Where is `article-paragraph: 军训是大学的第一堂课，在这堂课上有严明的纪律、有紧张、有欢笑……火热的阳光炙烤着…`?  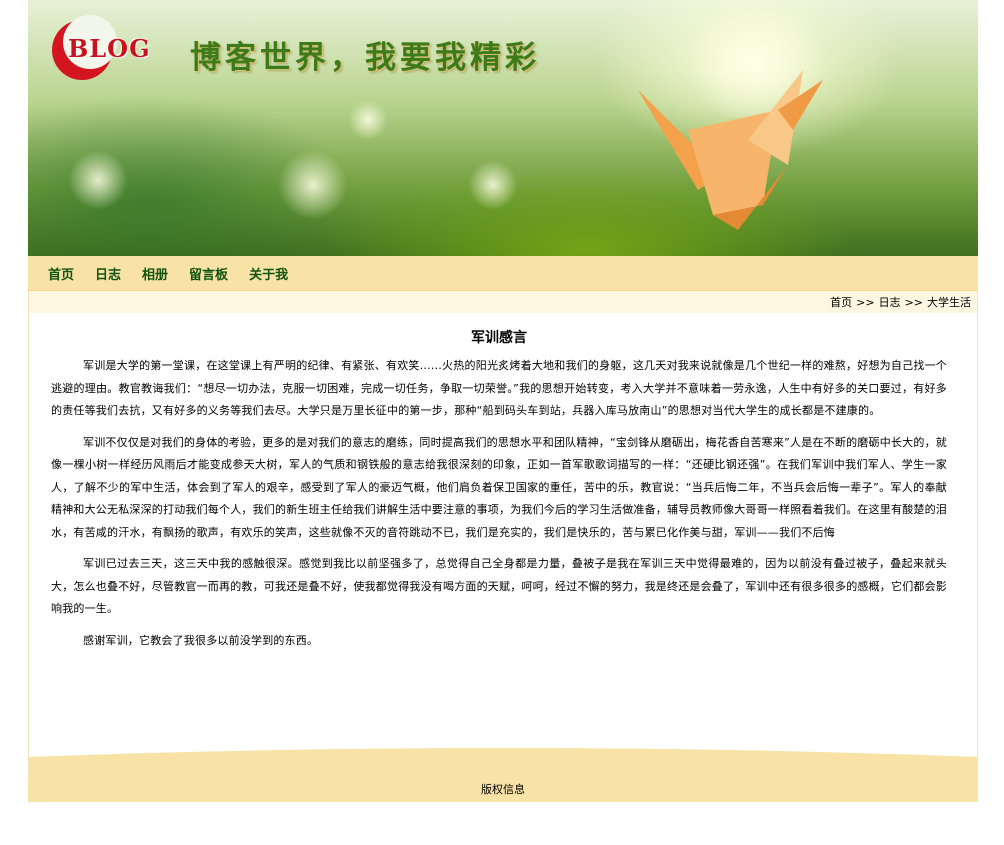
article-paragraph: 军训是大学的第一堂课，在这堂课上有严明的纪律、有紧张、有欢笑……火热的阳光炙烤着… is located at coordinates (499, 388).